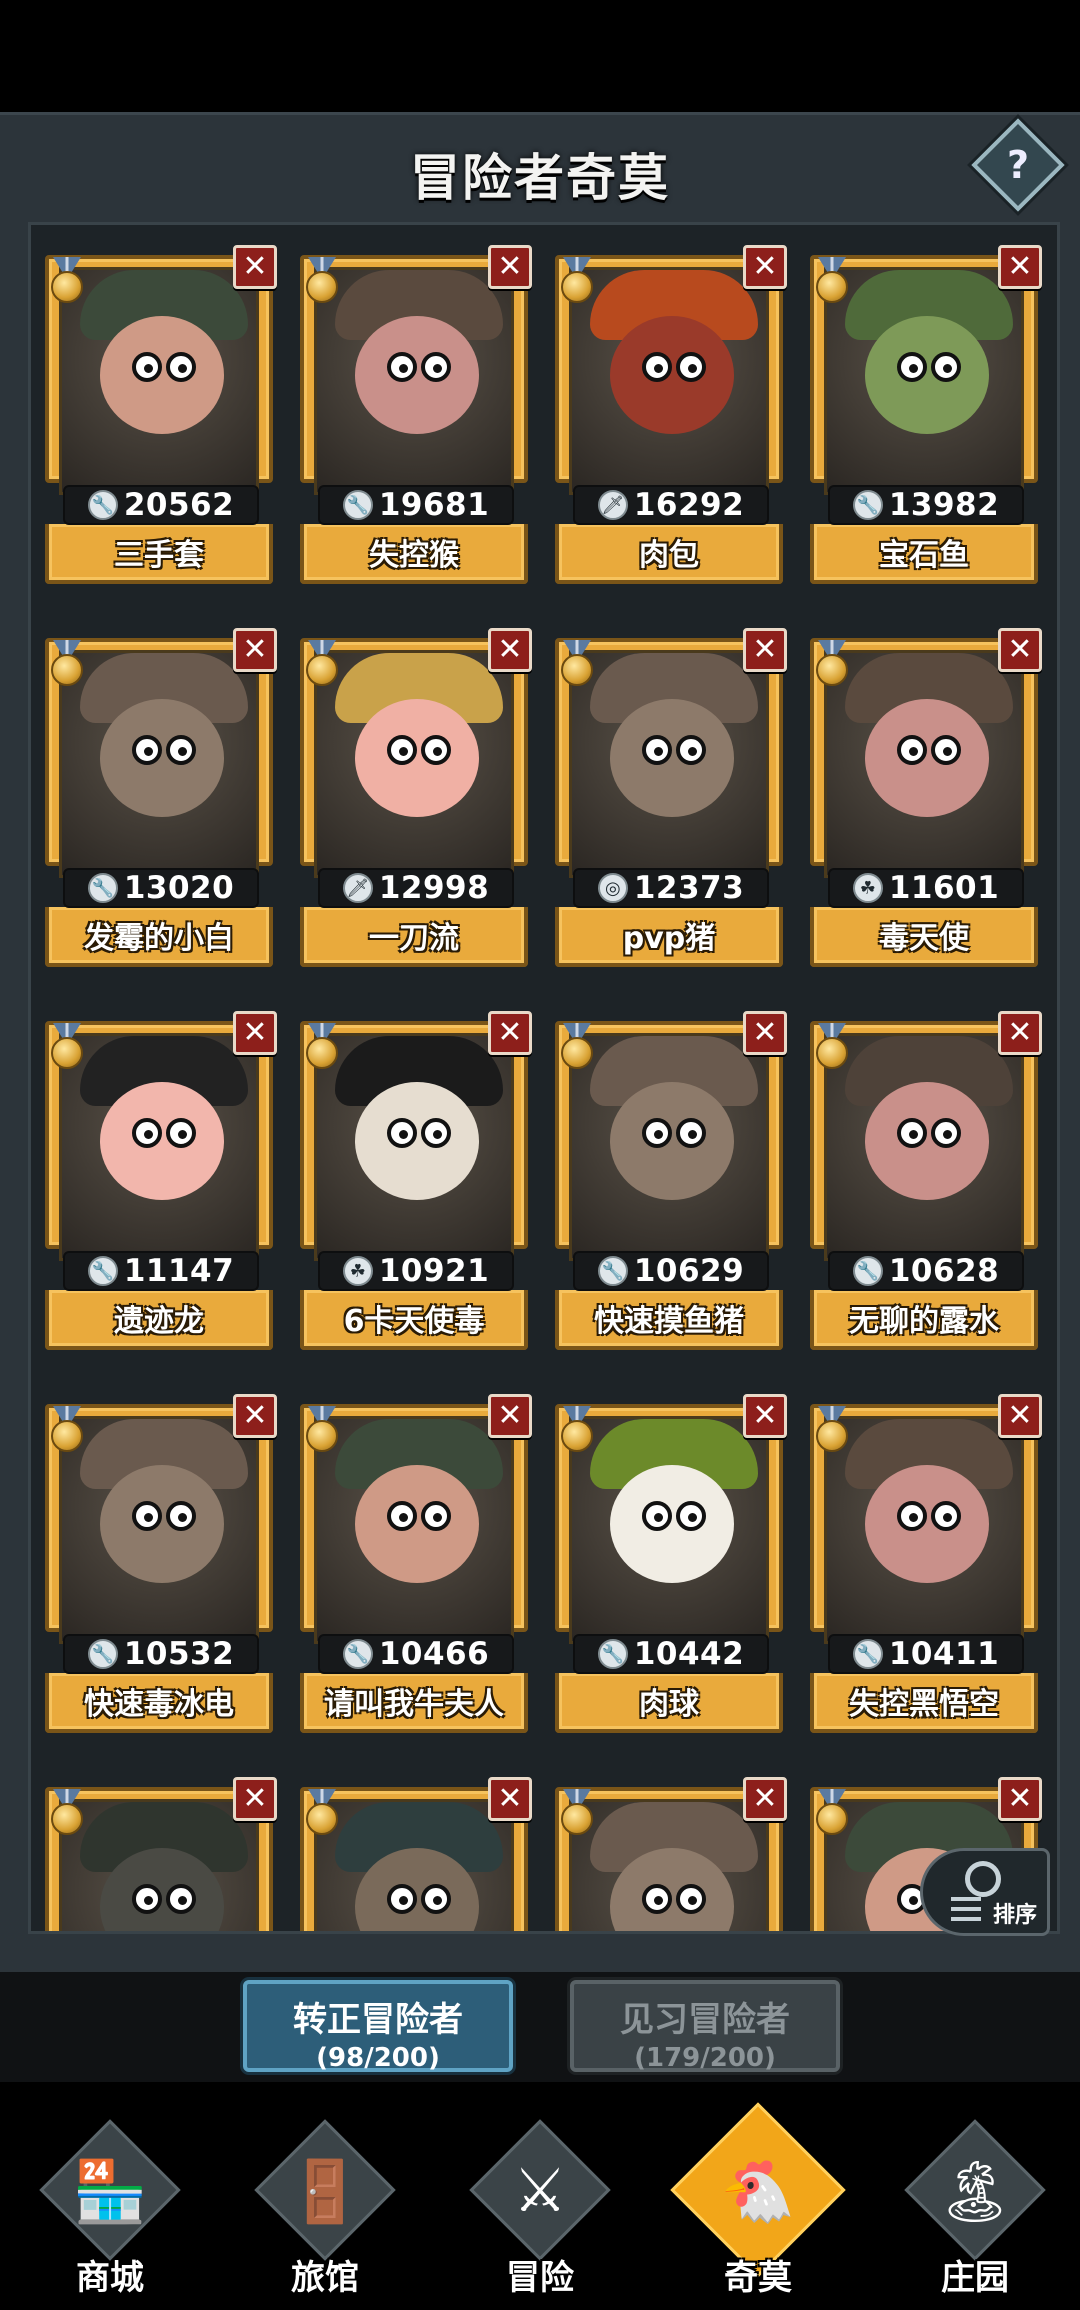 The width and height of the screenshot is (1080, 2310). I want to click on shop-icon: 🏪, so click(110, 2190).